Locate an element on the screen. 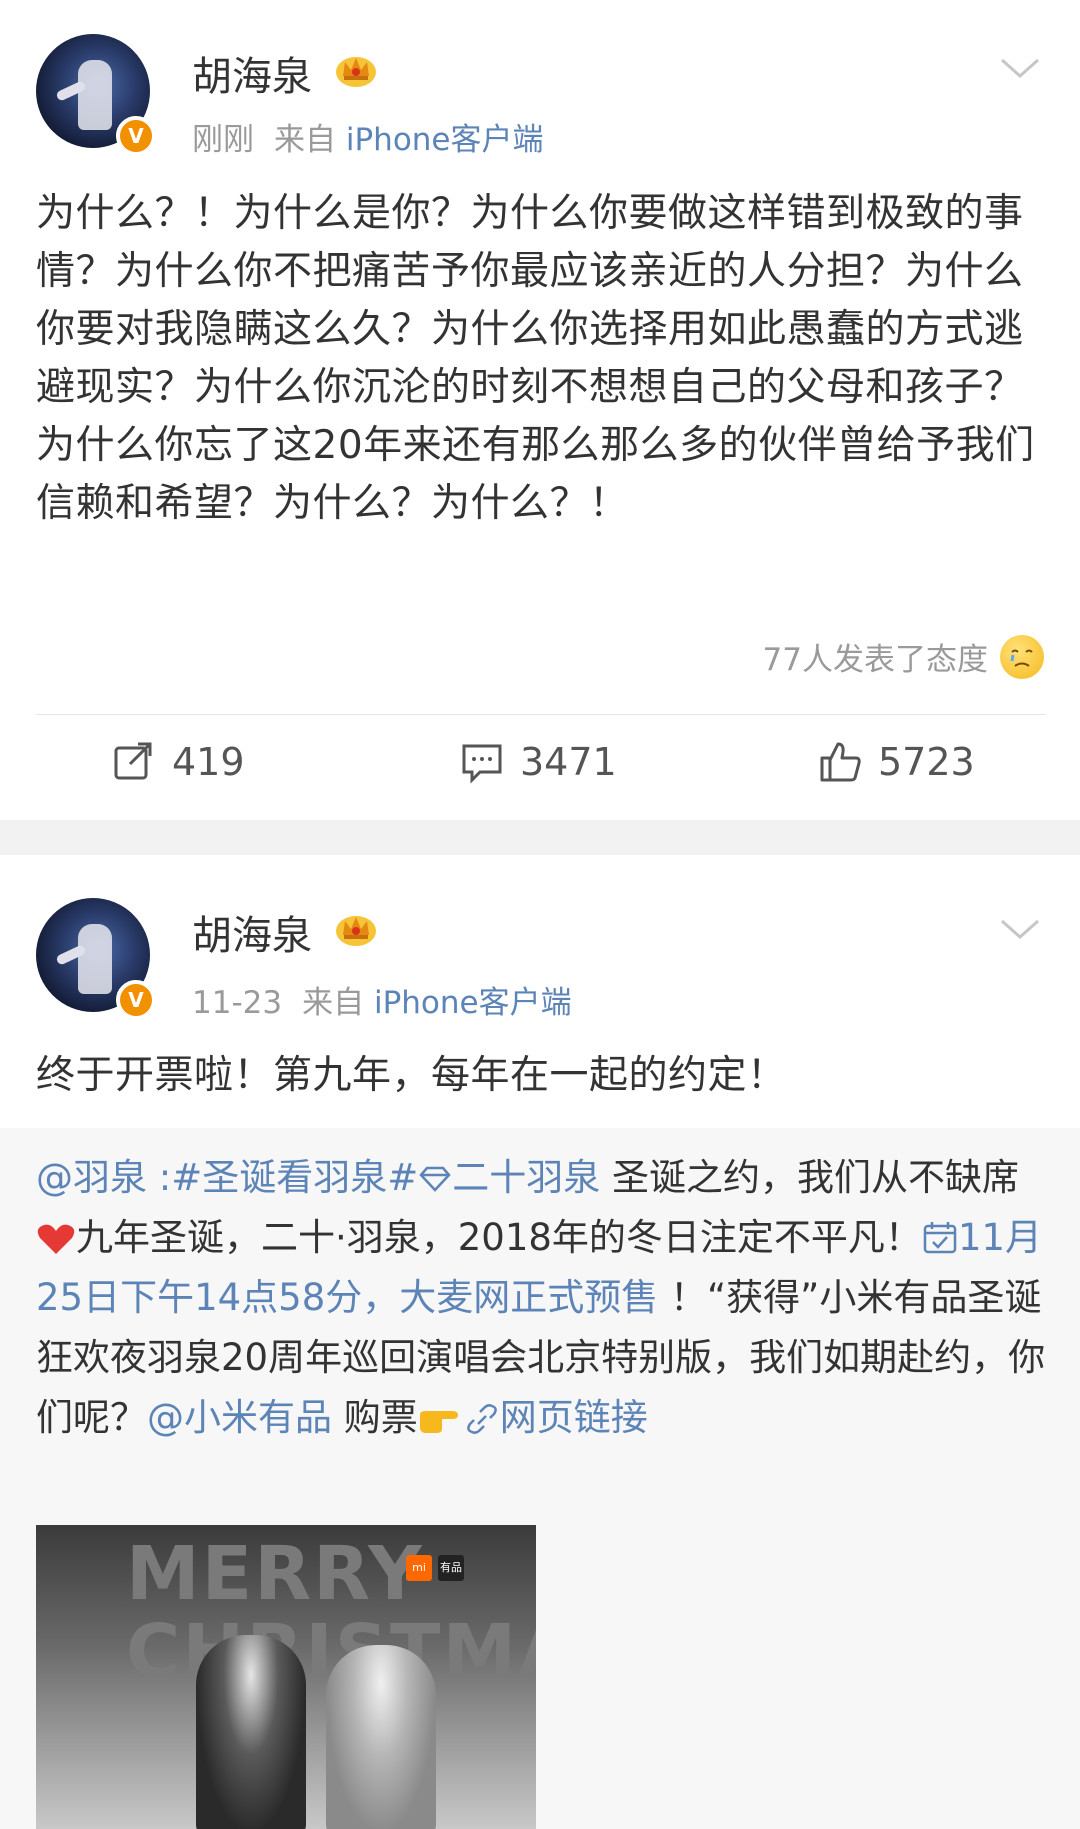 This screenshot has width=1080, height=1829. post-content: 终于开票啦！第九年，每年在一起的约定！ is located at coordinates (411, 1075).